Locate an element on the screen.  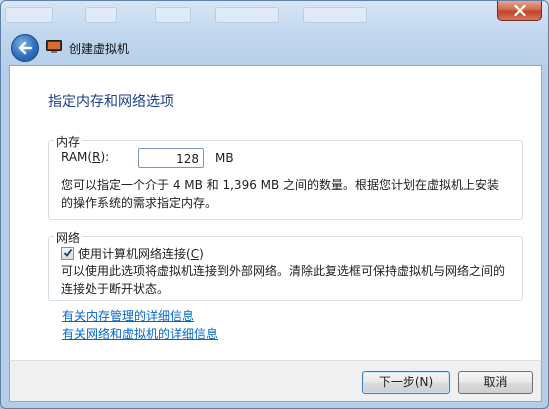
network-checkbox is located at coordinates (67, 253).